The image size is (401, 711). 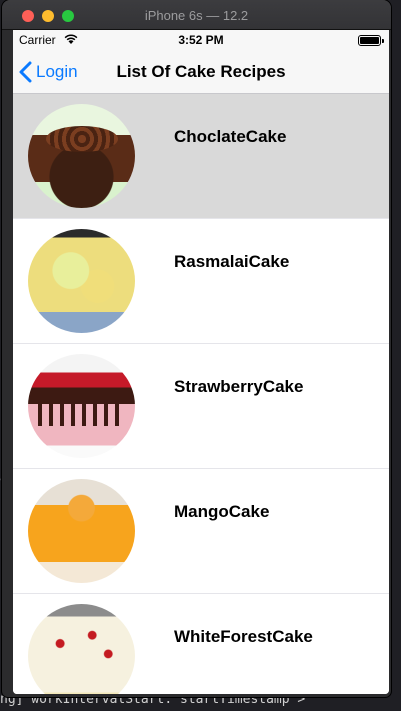 I want to click on window-title: iPhone 6s — 12.2, so click(x=196, y=15).